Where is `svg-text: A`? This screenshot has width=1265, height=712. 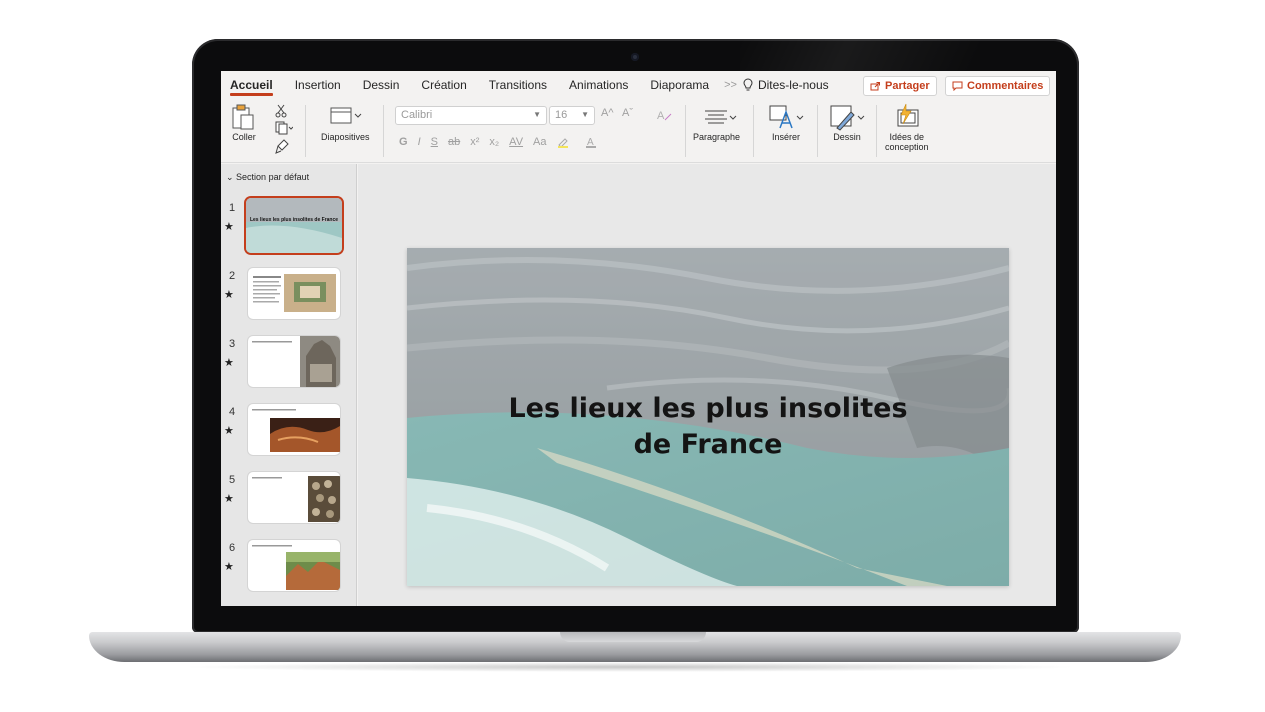
svg-text: A is located at coordinates (661, 116).